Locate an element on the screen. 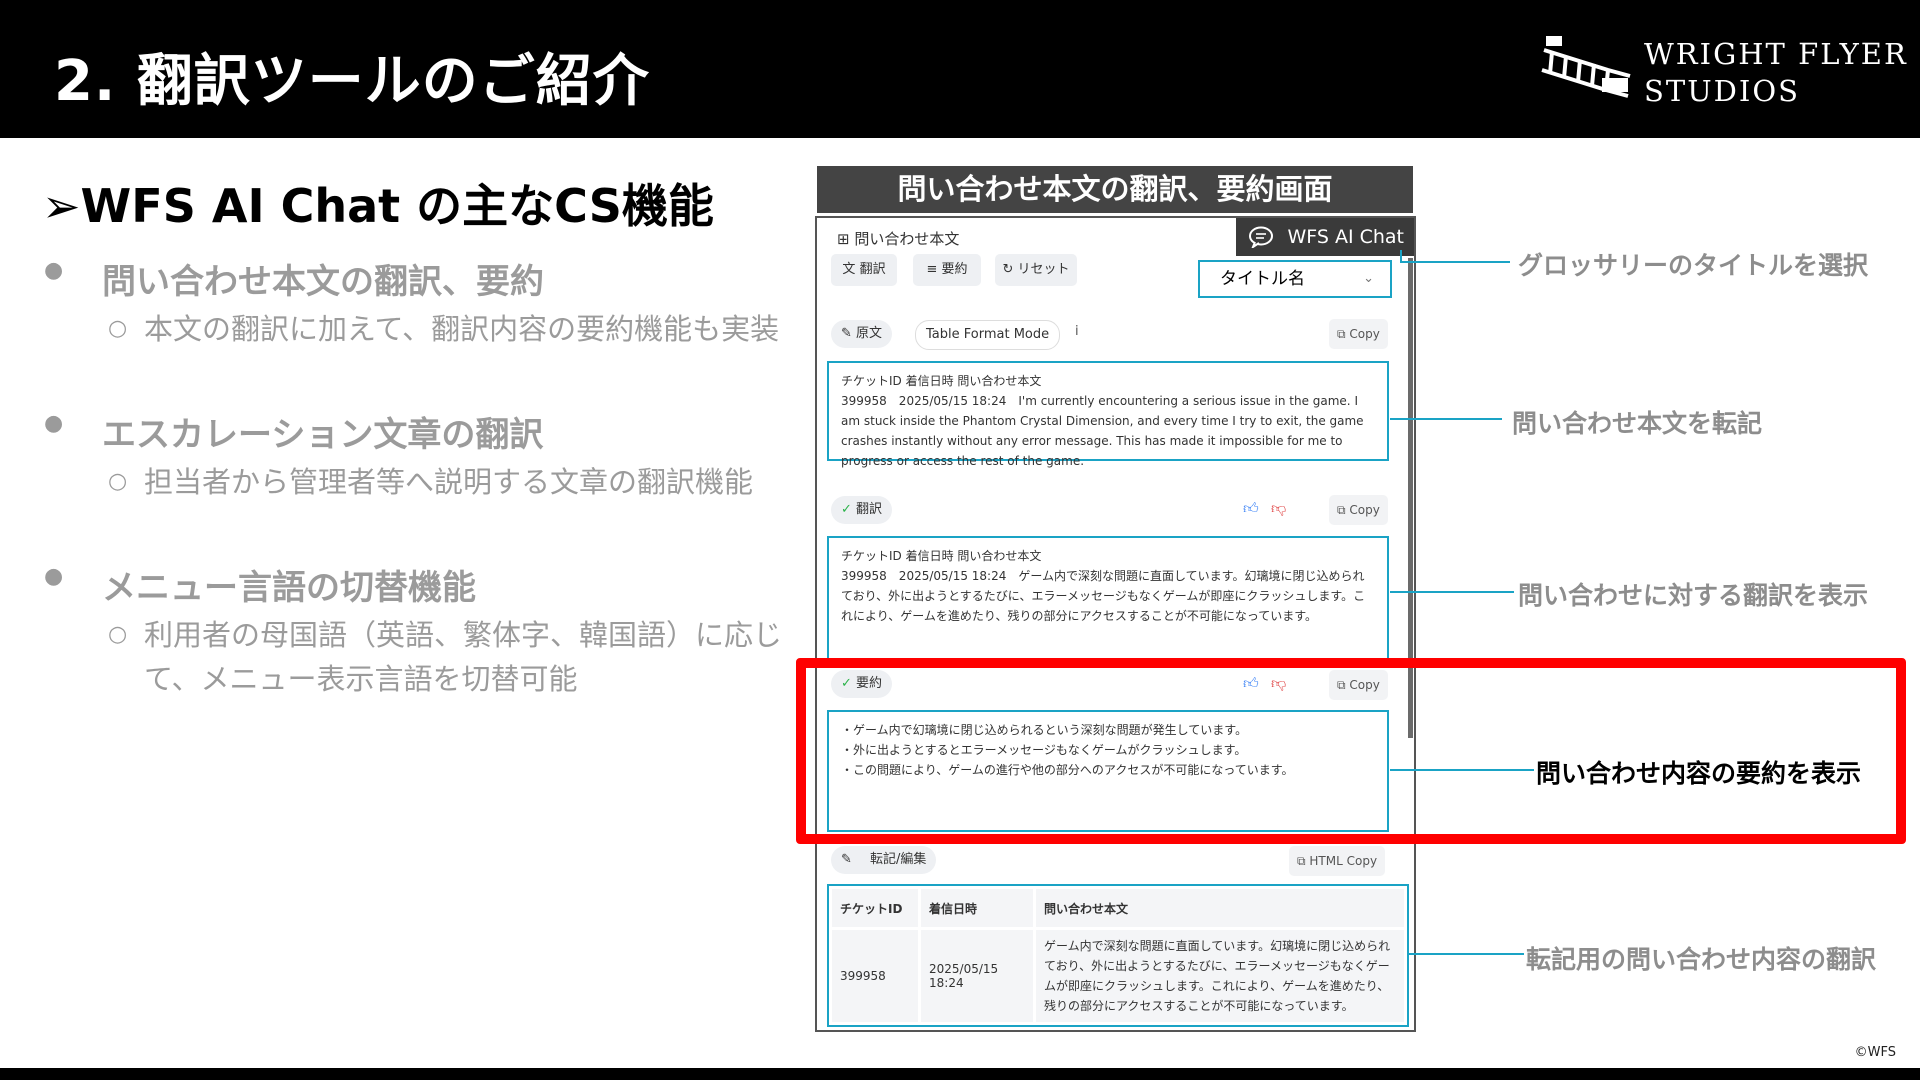 Image resolution: width=1920 pixels, height=1080 pixels. ticket-id-cell: 399958 is located at coordinates (875, 976).